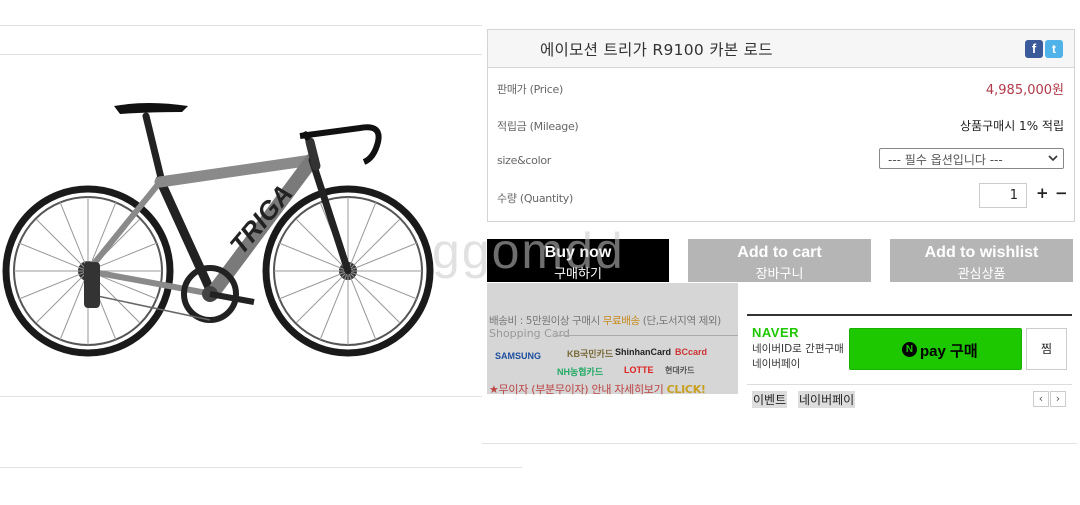 The image size is (1080, 505). What do you see at coordinates (779, 274) in the screenshot?
I see `add-to-cart-sublabel: 장바구니` at bounding box center [779, 274].